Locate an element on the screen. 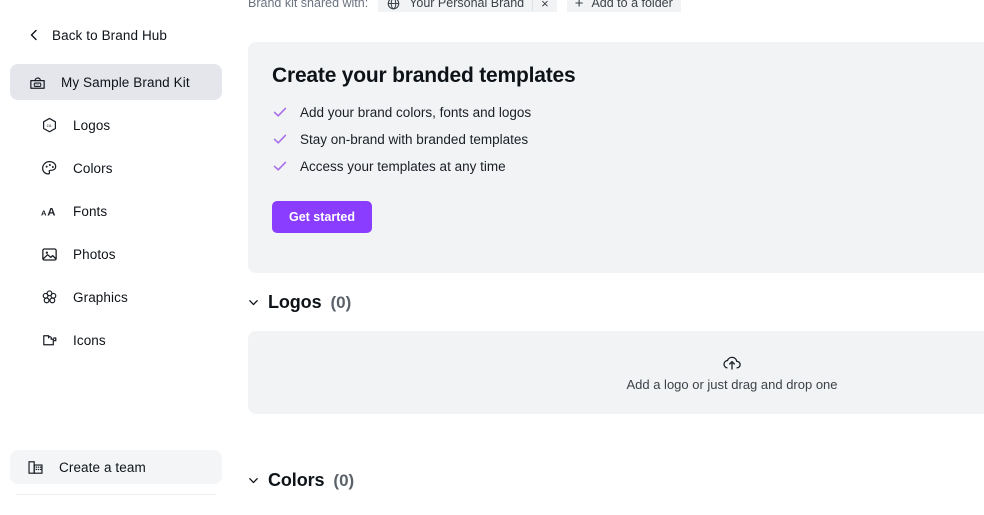  sidebar-item-label: Logos is located at coordinates (92, 125).